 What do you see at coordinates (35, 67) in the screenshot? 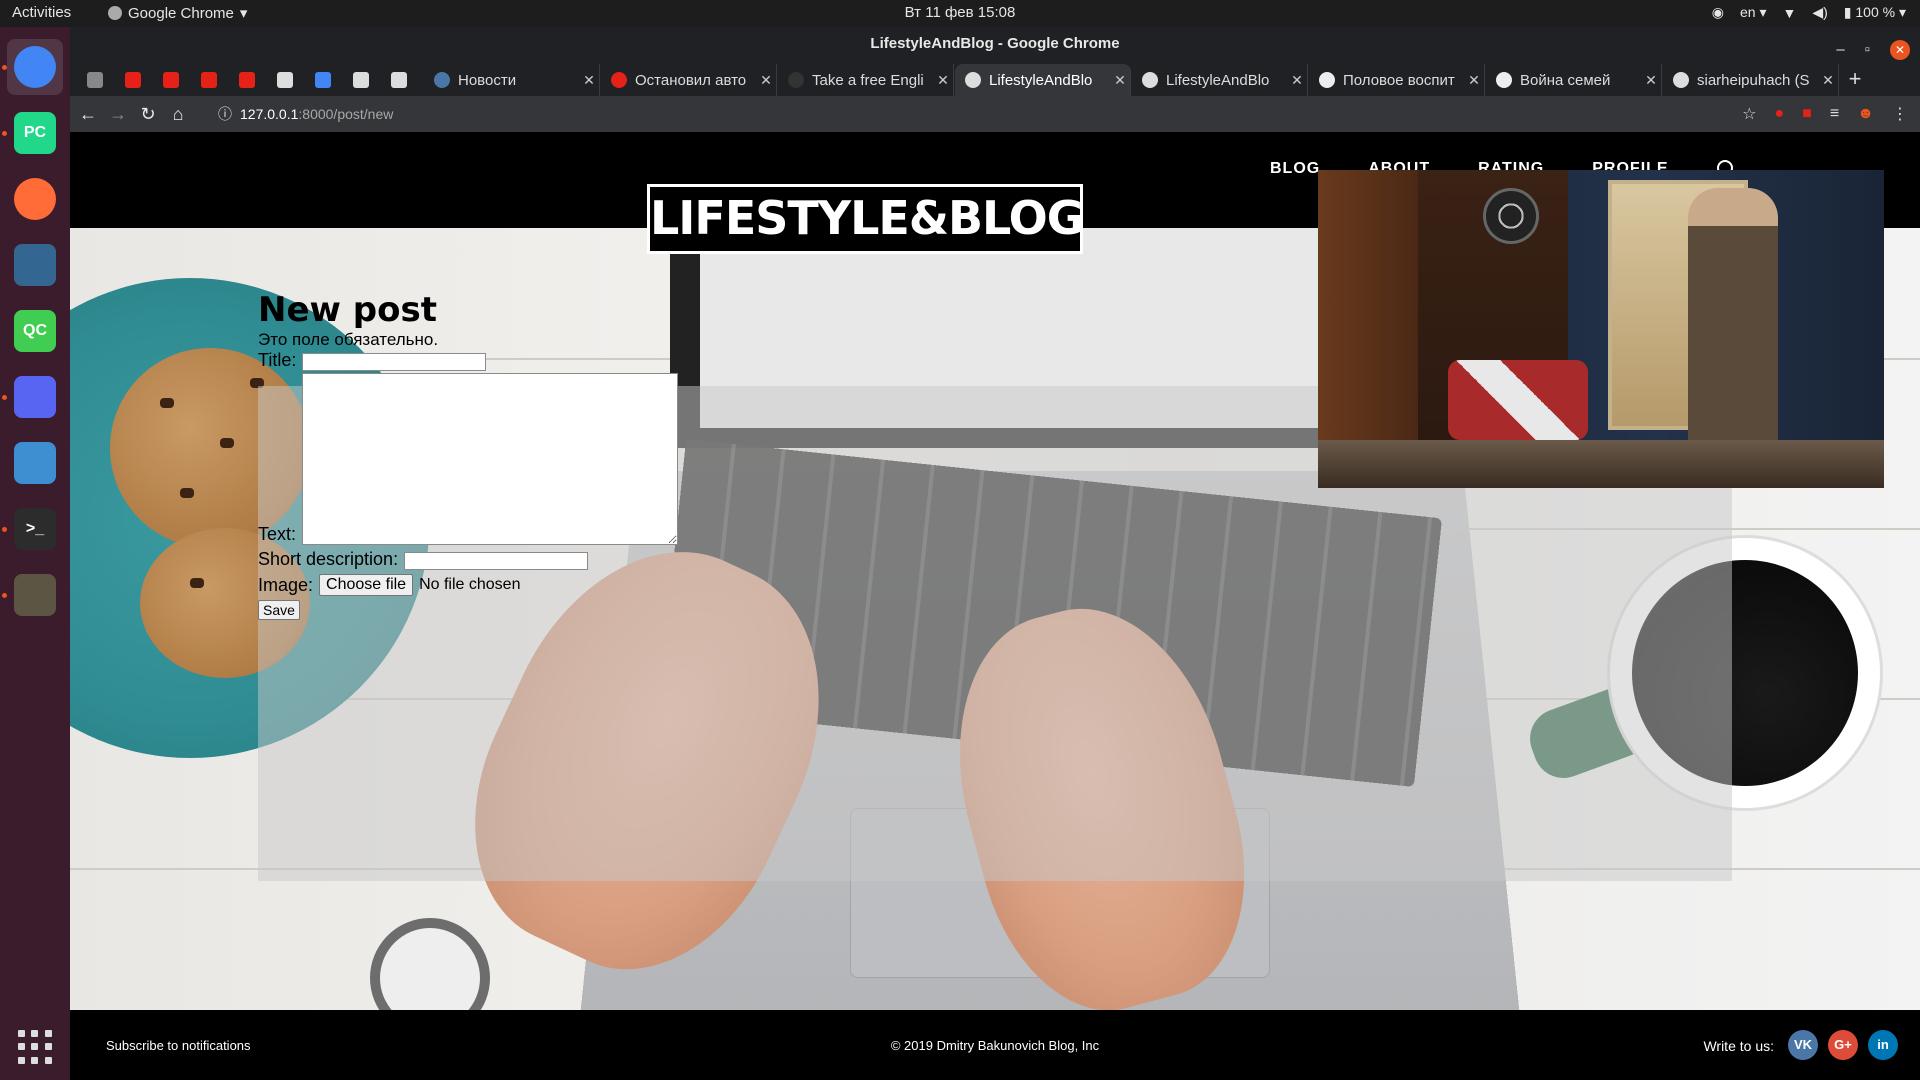
I see `dock-chrome-icon` at bounding box center [35, 67].